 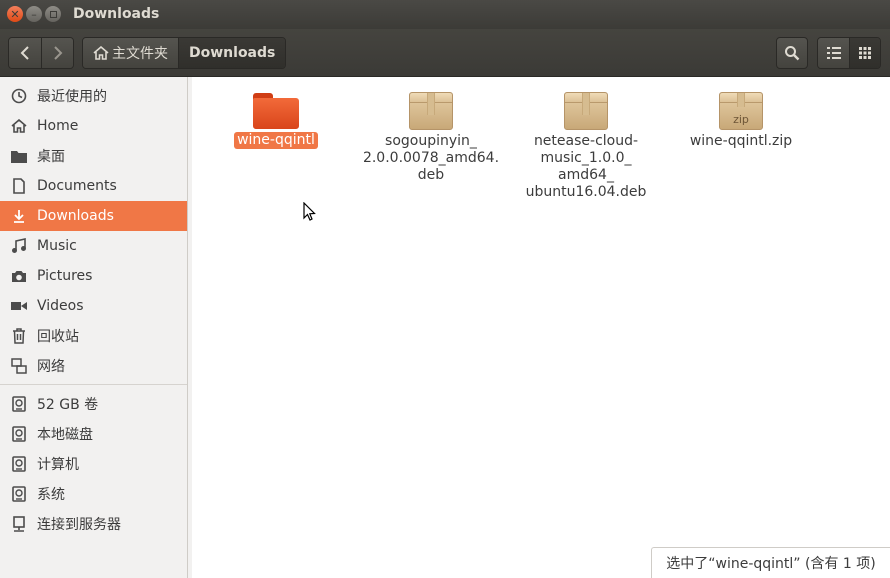 I want to click on sidebar-item-downloads: Downloads, so click(x=93, y=216).